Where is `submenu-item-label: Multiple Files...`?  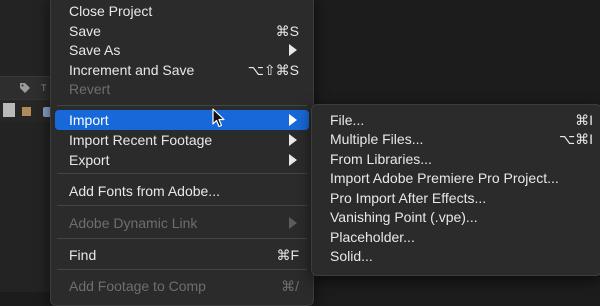
submenu-item-label: Multiple Files... is located at coordinates (377, 139).